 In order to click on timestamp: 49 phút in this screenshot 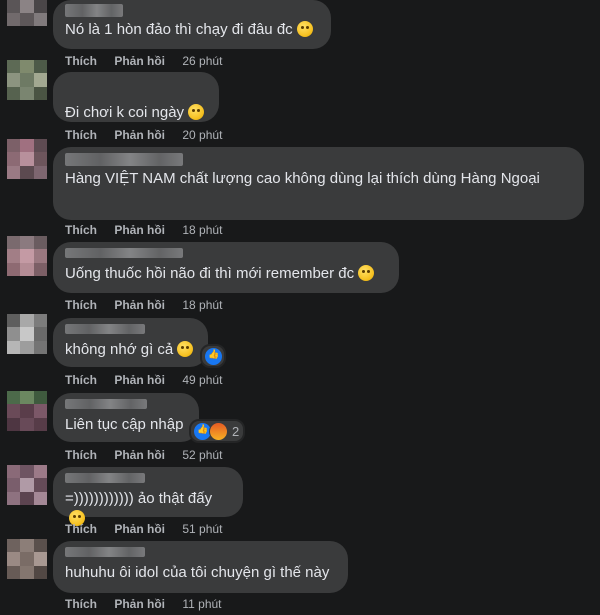, I will do `click(202, 380)`.